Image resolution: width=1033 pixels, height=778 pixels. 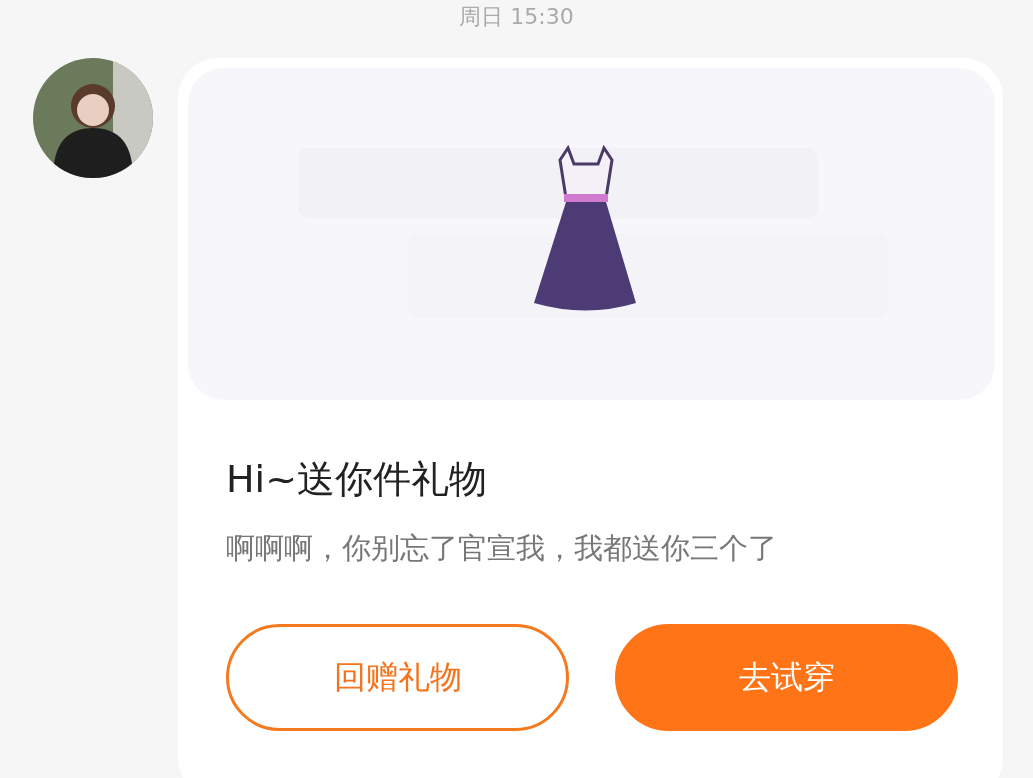 I want to click on timestamp: 周日 15:30, so click(x=516, y=17).